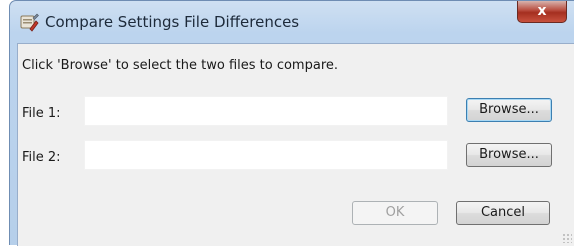  Describe the element at coordinates (503, 213) in the screenshot. I see `cancel-button: Cancel` at that location.